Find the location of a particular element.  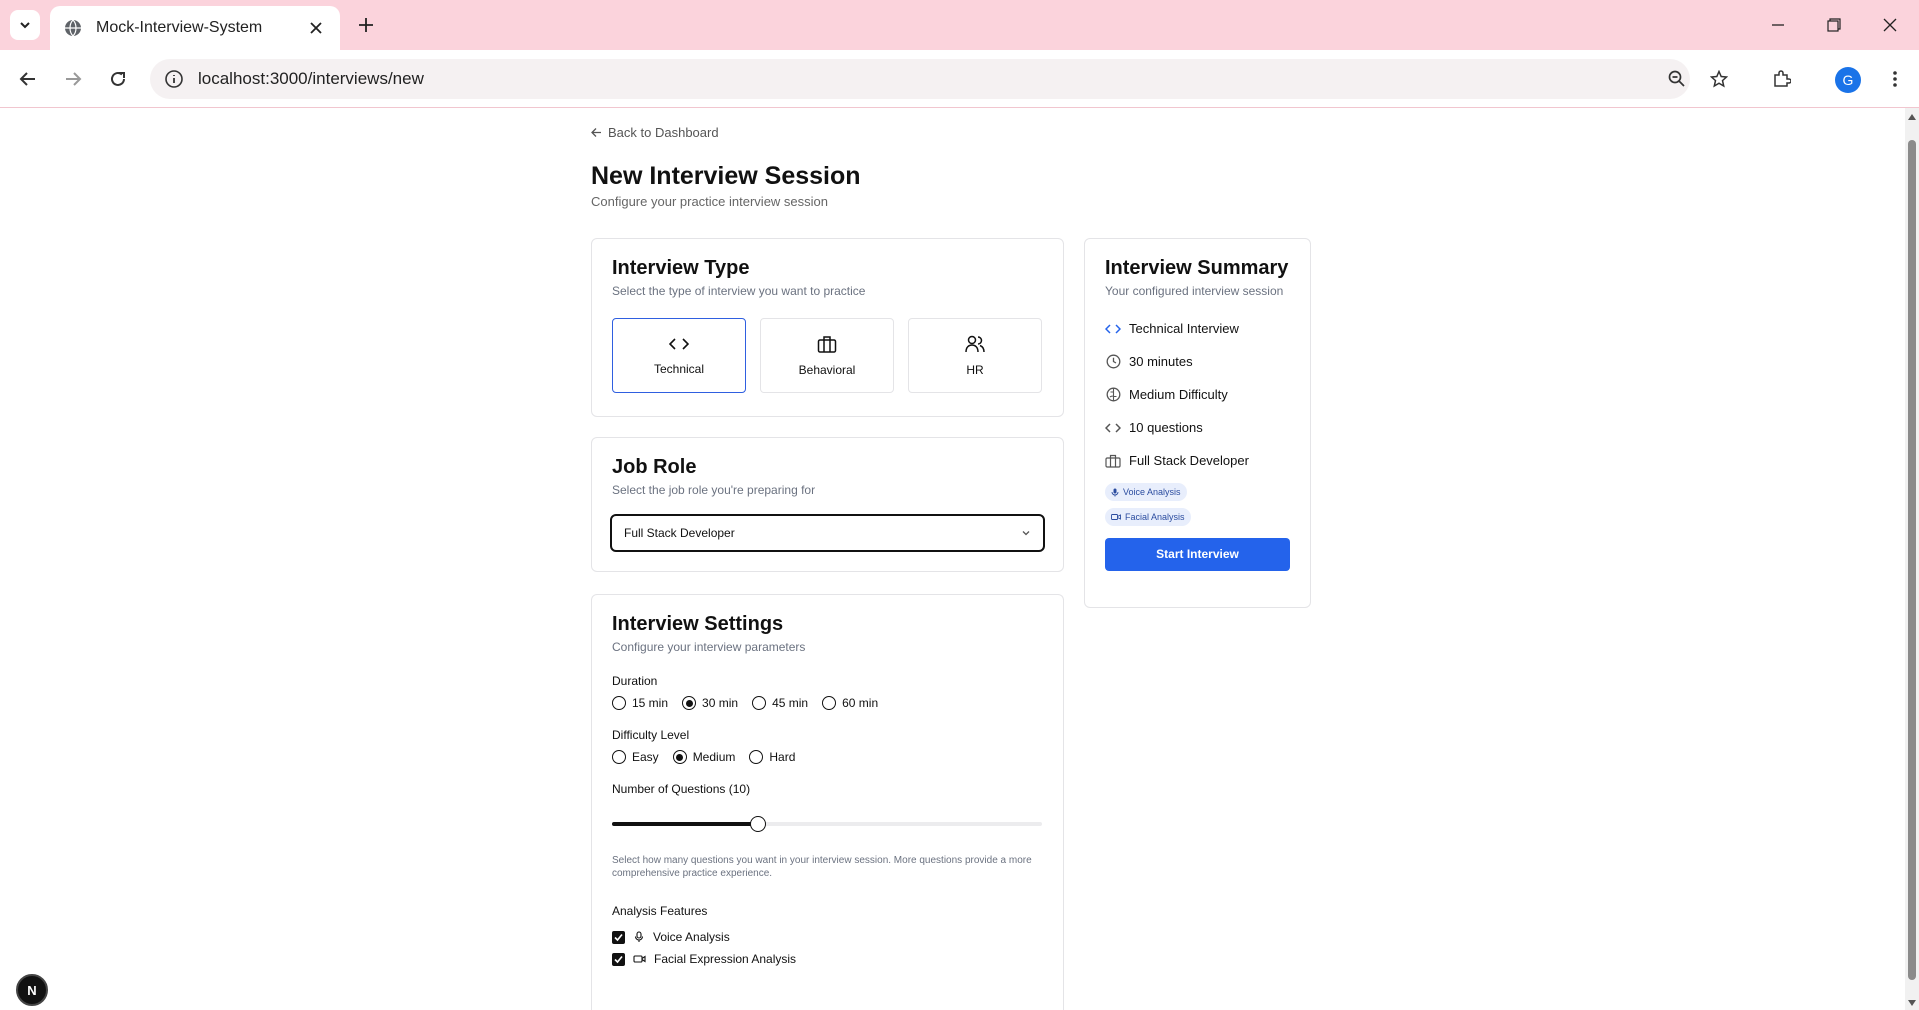

star-icon is located at coordinates (1719, 79).